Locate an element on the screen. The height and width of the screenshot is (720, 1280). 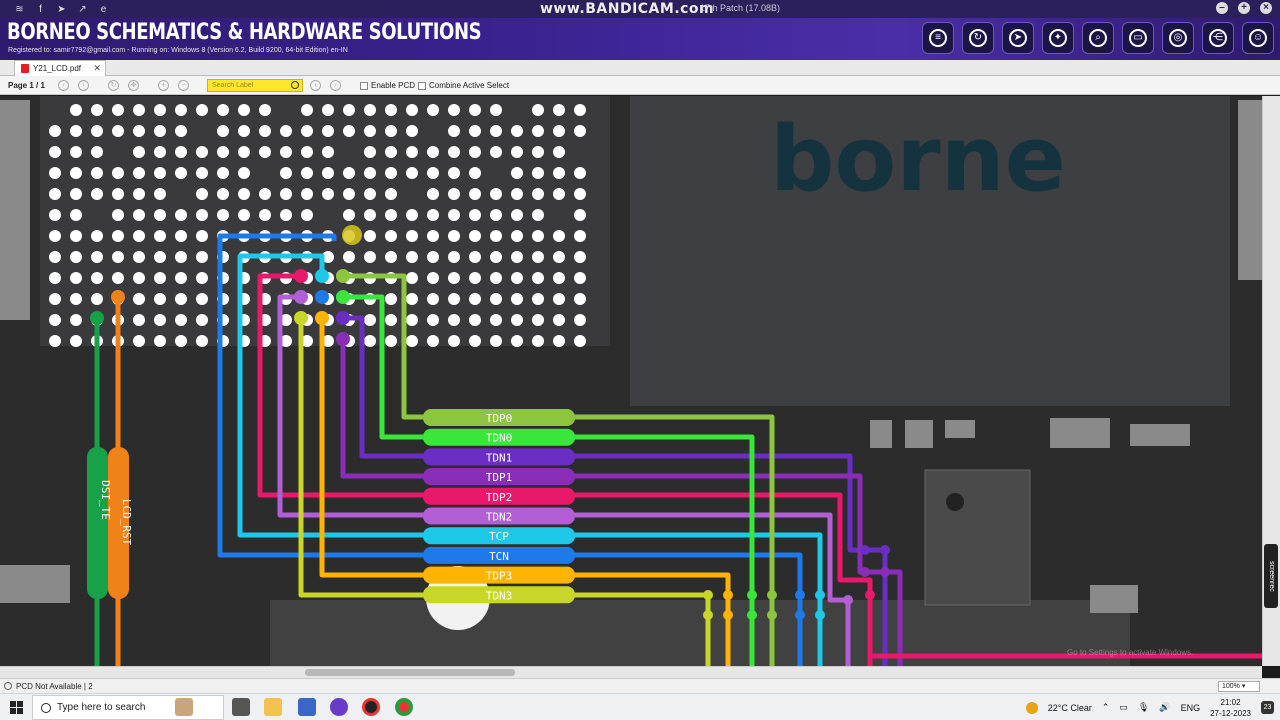
pin-tdn3 is located at coordinates (301, 318).